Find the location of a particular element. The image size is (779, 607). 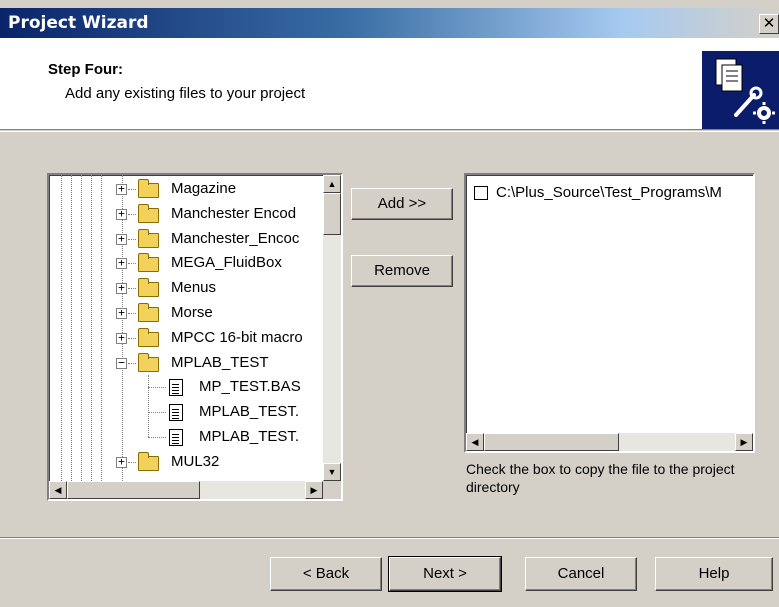

tree-vertical-scrollbar: ▲ ▼ is located at coordinates (332, 328).